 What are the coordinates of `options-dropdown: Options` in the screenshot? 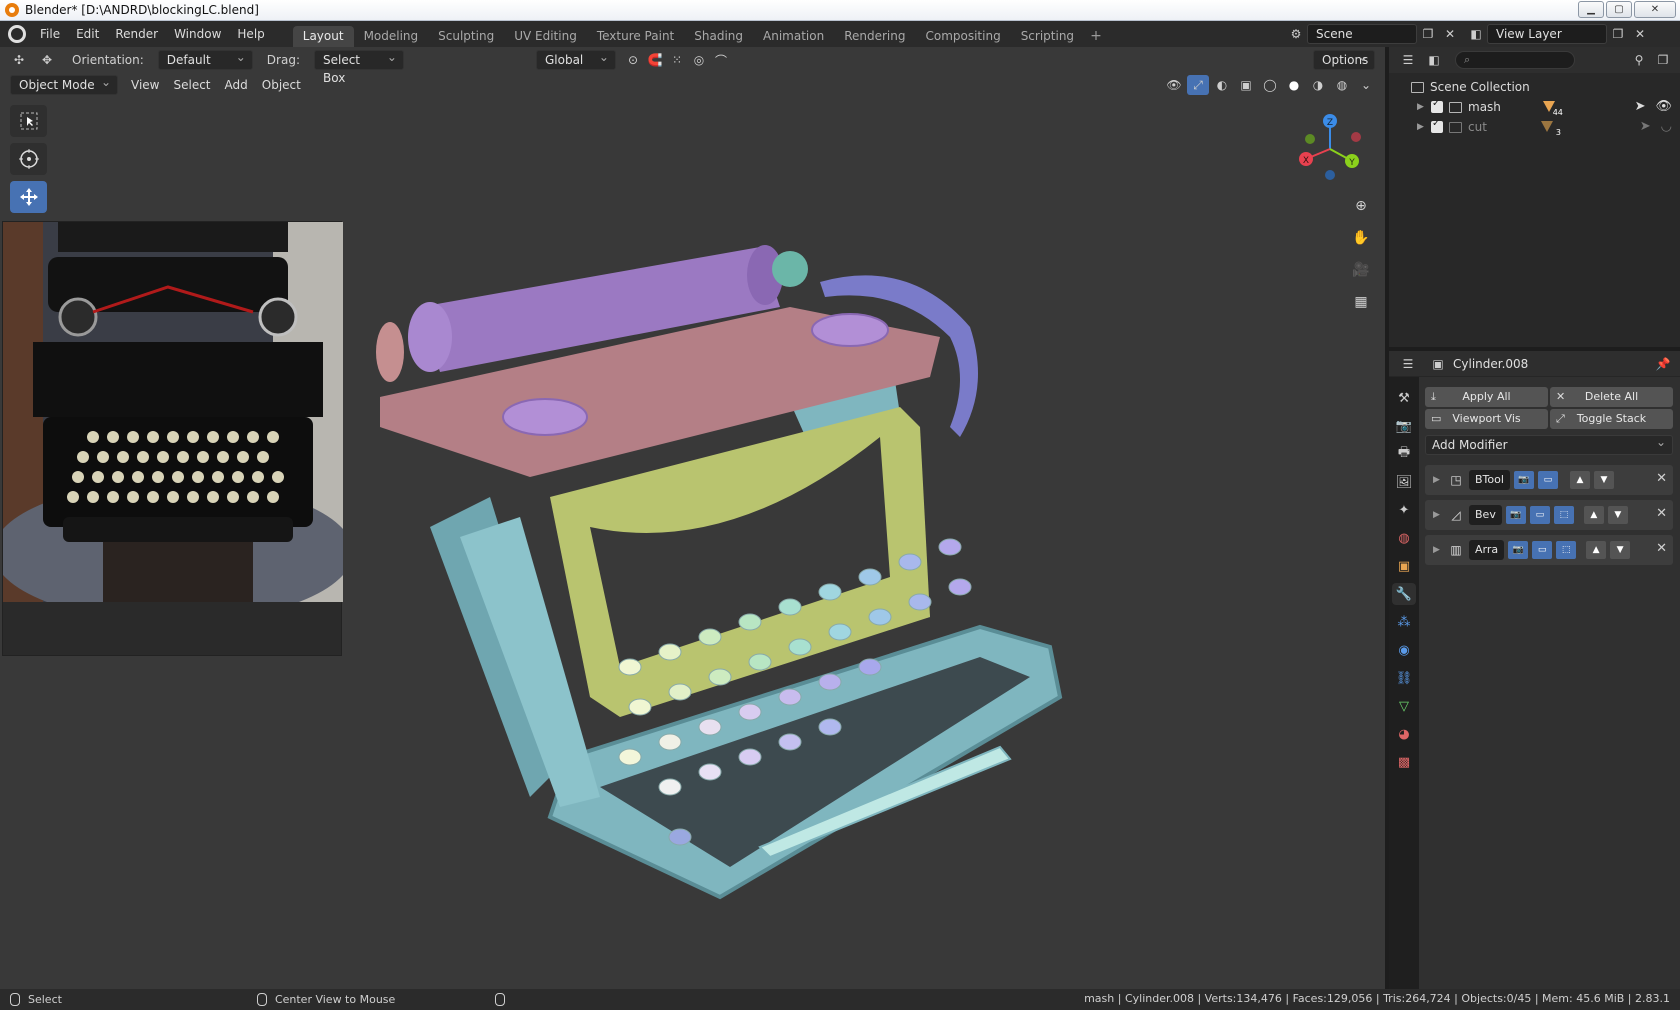 It's located at (1344, 59).